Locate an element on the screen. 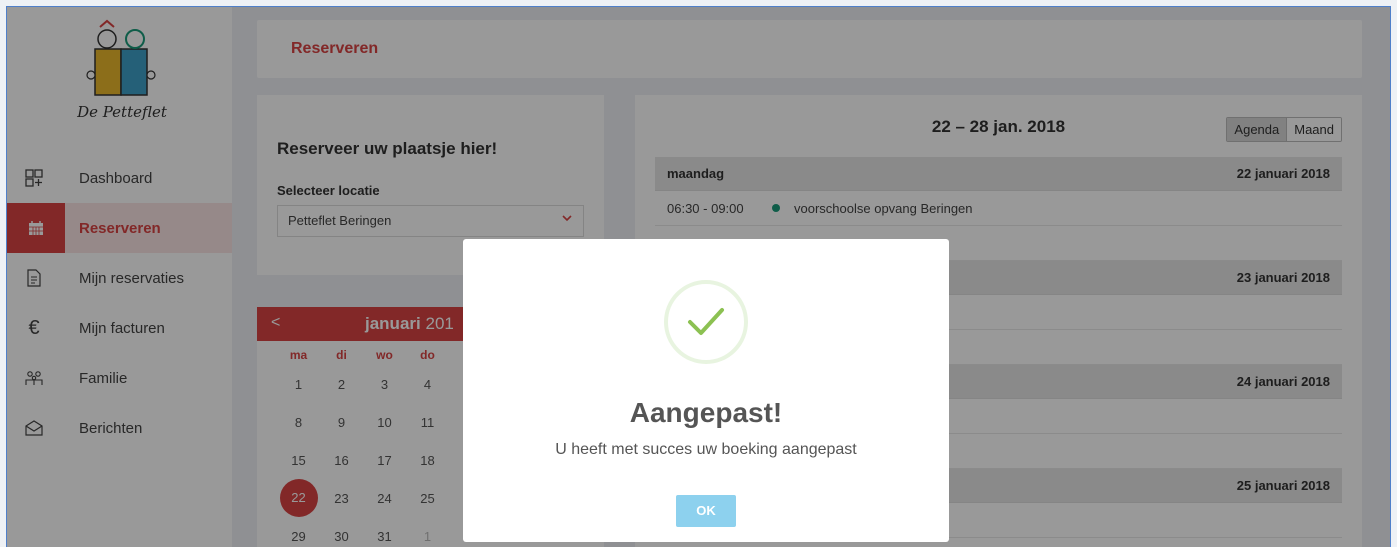  success-check-icon is located at coordinates (706, 322).